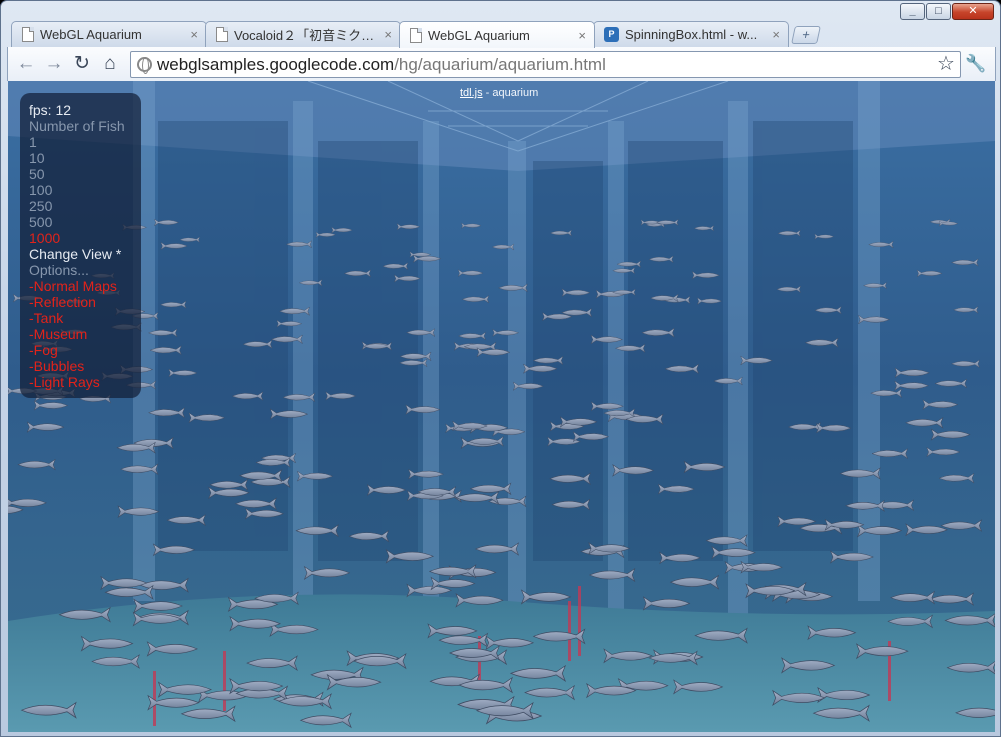 Image resolution: width=1001 pixels, height=737 pixels. Describe the element at coordinates (85, 158) in the screenshot. I see `fish-count-10: 10` at that location.